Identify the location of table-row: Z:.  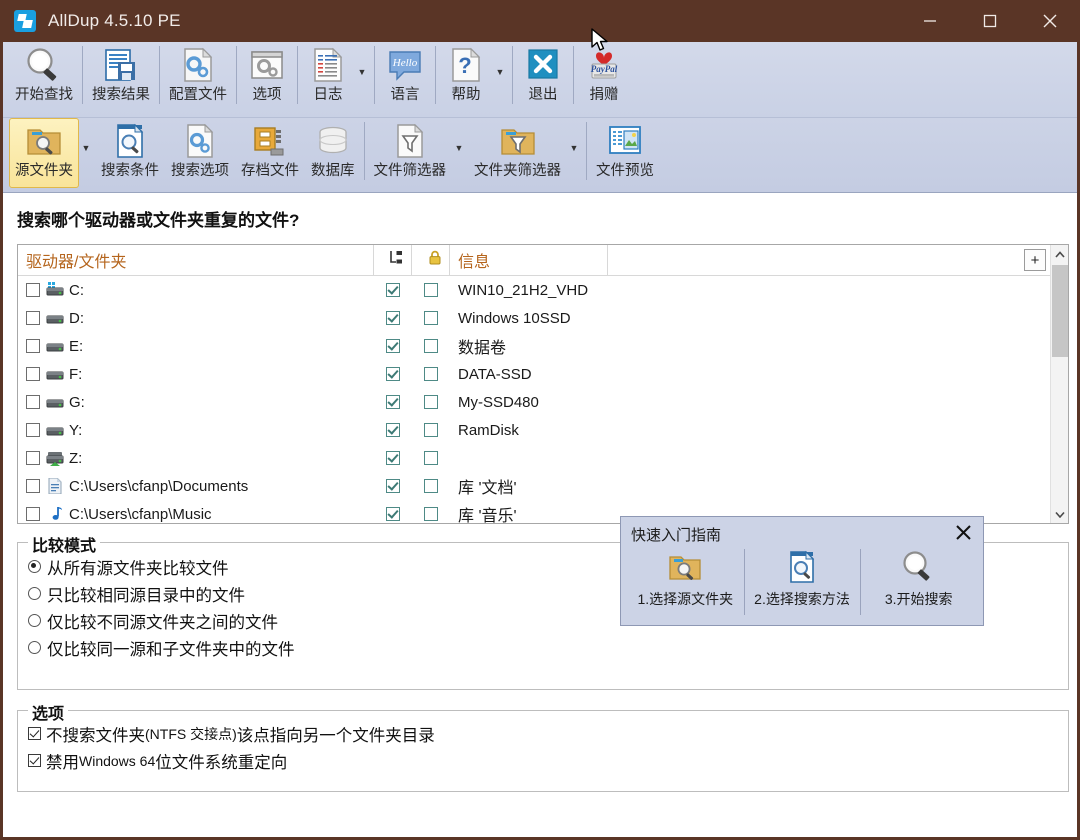
(543, 458).